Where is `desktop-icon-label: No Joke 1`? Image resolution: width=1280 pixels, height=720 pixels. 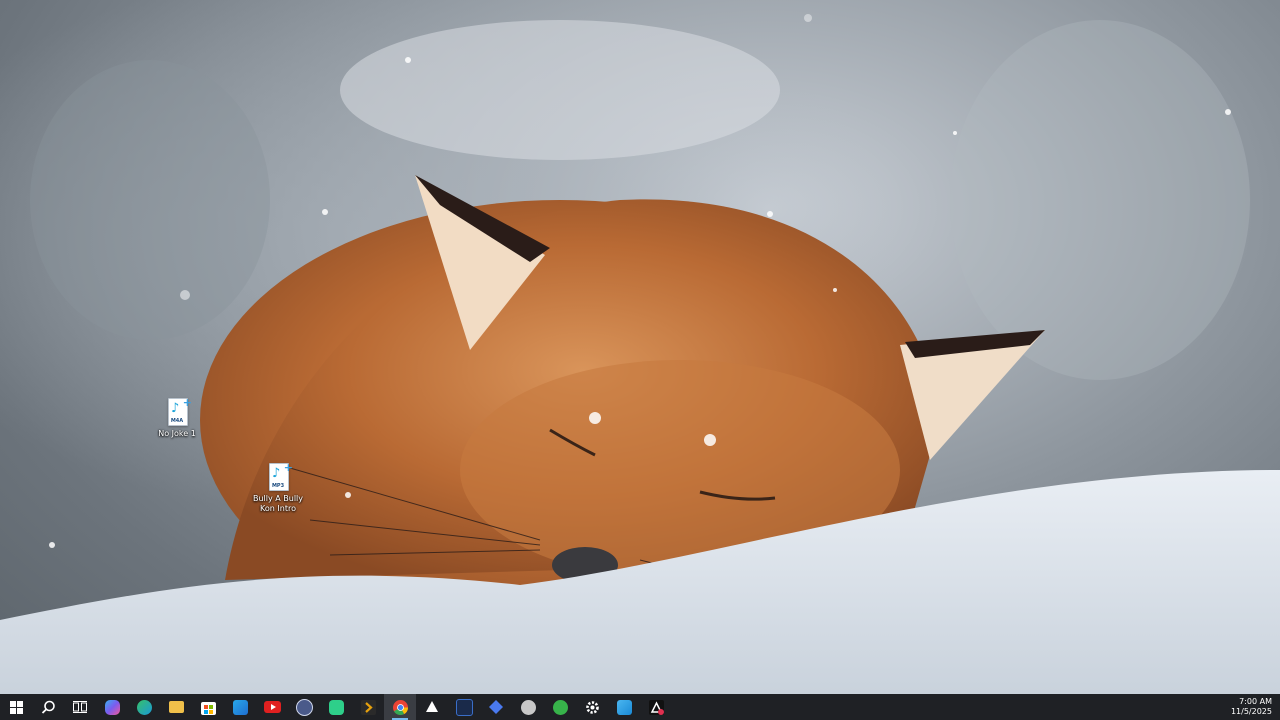 desktop-icon-label: No Joke 1 is located at coordinates (177, 433).